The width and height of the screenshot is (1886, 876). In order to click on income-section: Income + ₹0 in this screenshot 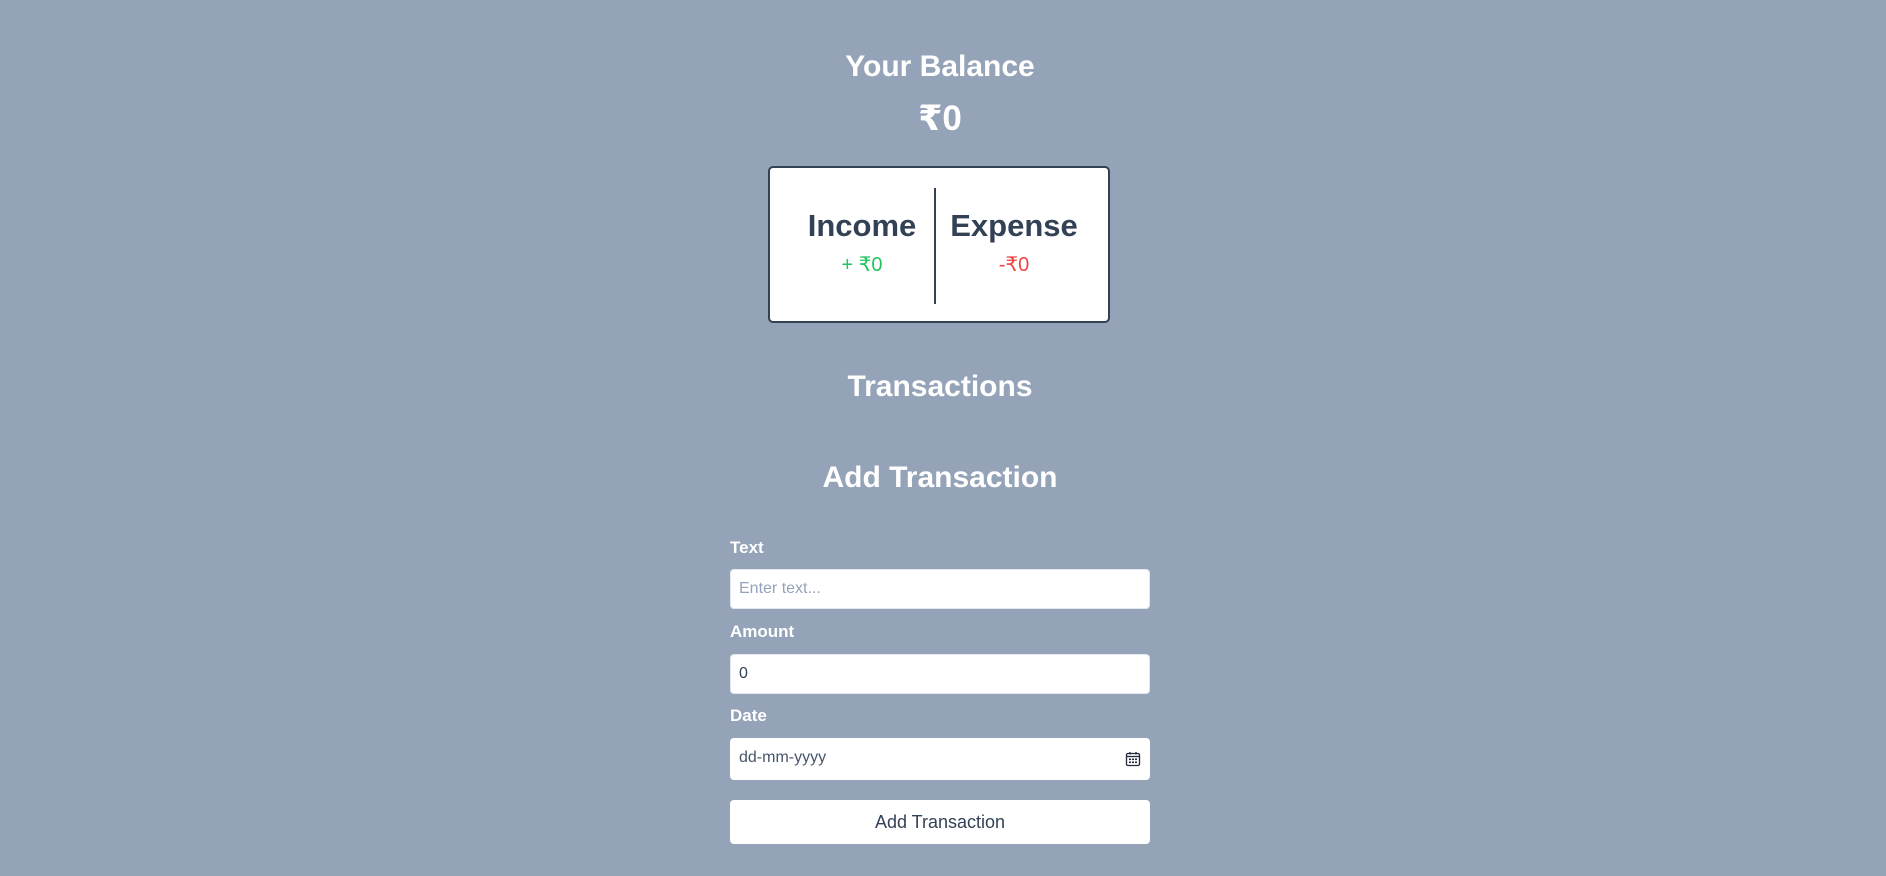, I will do `click(862, 242)`.